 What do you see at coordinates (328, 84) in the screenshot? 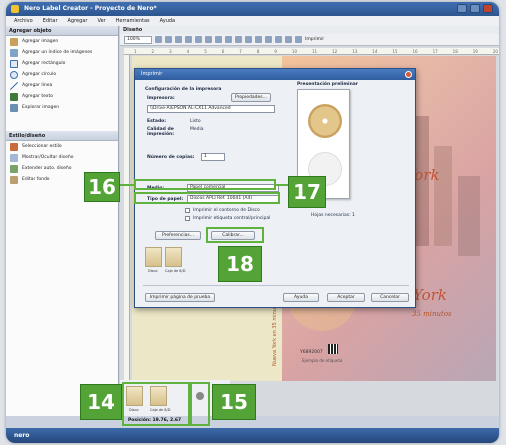
I see `preview-section-title: Presentación preliminar` at bounding box center [328, 84].